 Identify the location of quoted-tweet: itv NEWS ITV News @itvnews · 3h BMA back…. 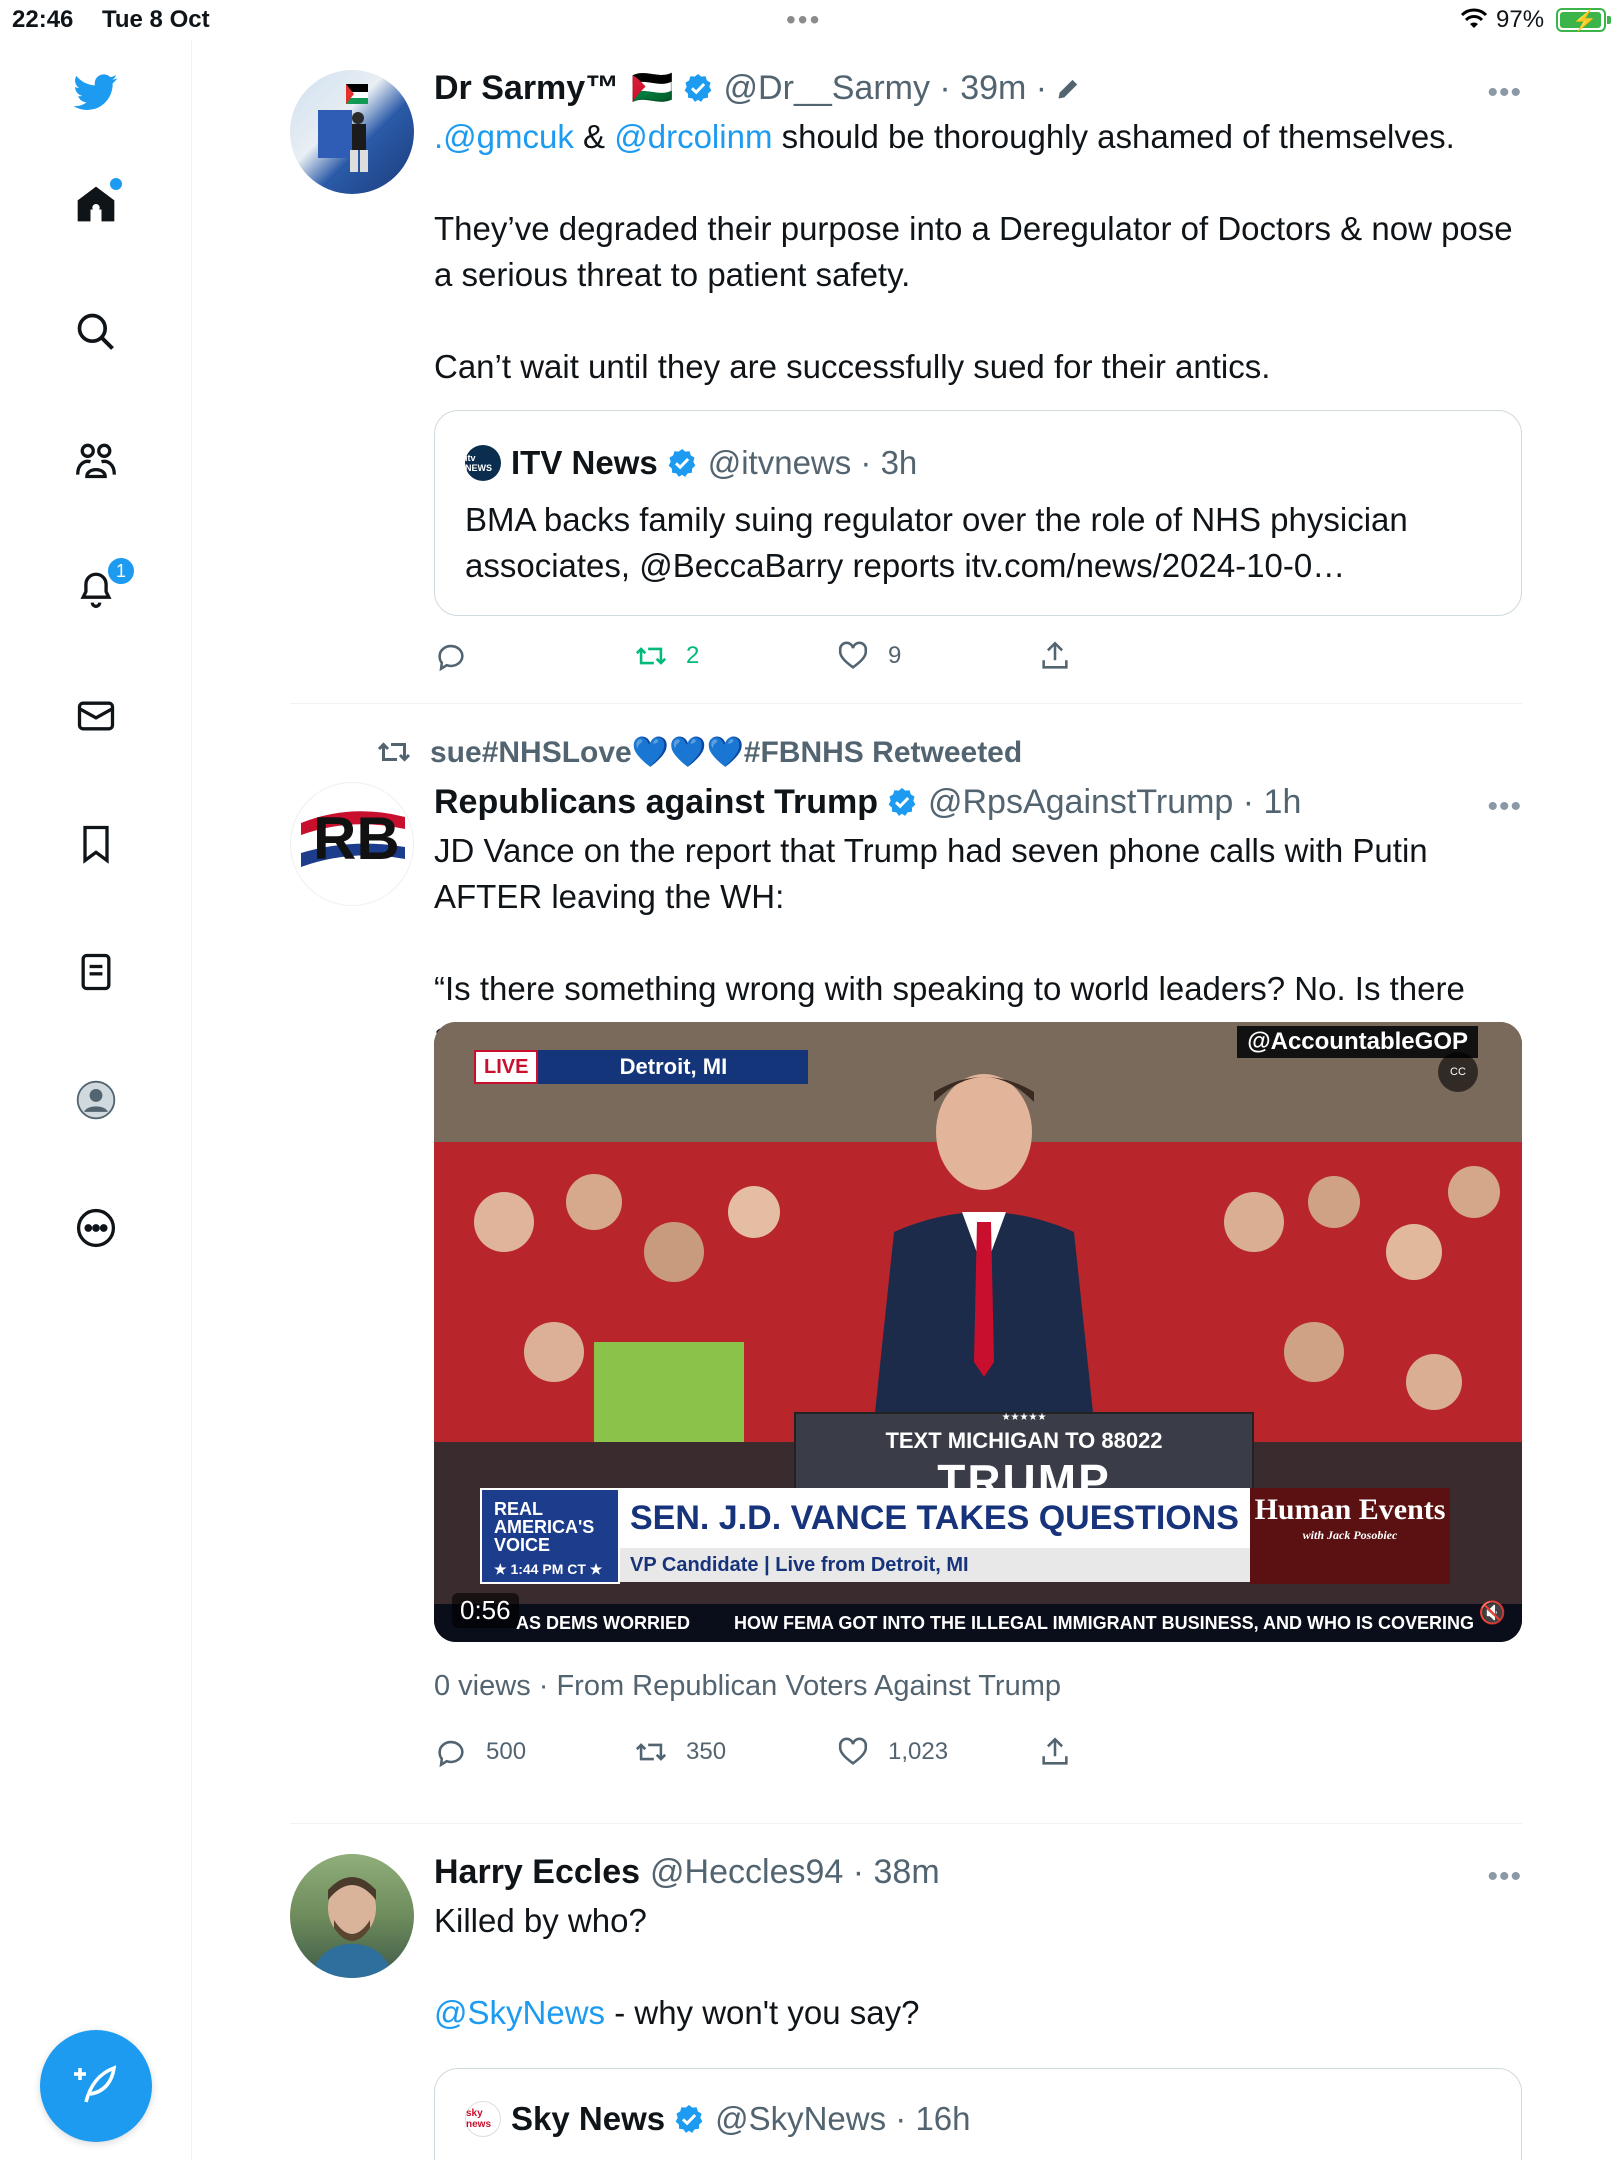
(978, 513).